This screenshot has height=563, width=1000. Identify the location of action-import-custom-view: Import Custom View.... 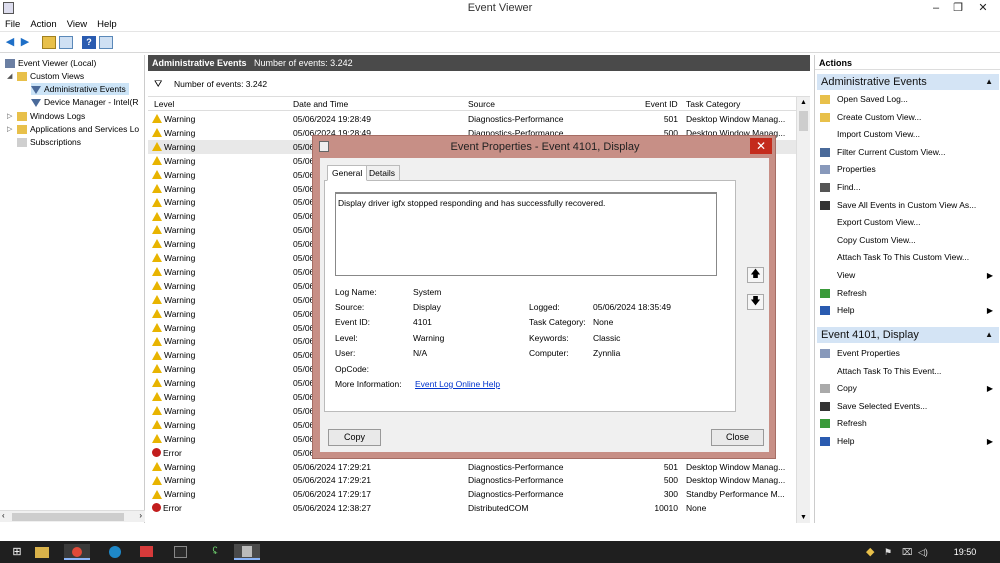
(907, 134).